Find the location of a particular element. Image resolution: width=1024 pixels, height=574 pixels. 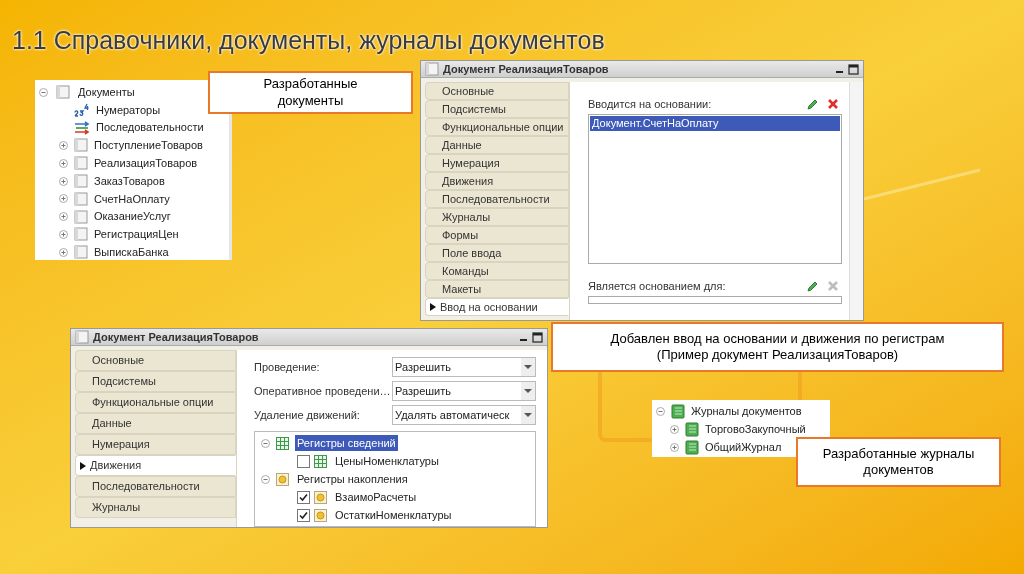

tree-item: СчетНаОплату is located at coordinates (132, 199).